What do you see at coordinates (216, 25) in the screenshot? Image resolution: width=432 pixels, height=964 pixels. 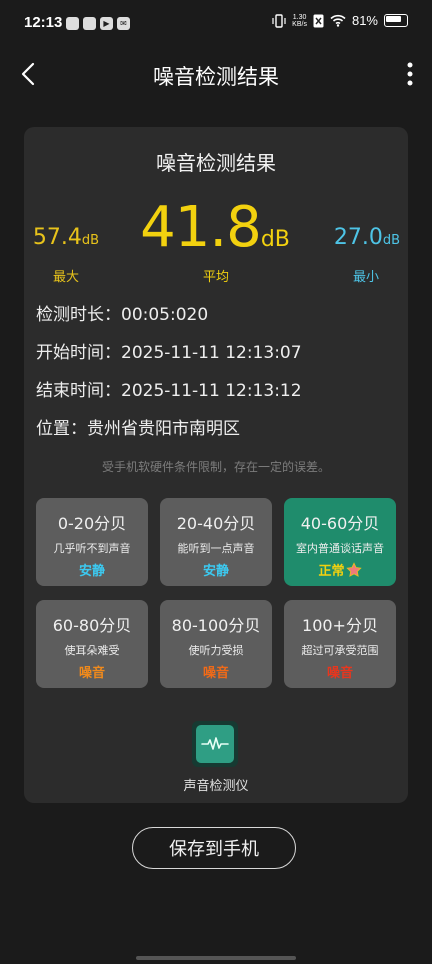 I see `status-bar: 12:13 ▶ ✉ 1.30 KB/s 81%` at bounding box center [216, 25].